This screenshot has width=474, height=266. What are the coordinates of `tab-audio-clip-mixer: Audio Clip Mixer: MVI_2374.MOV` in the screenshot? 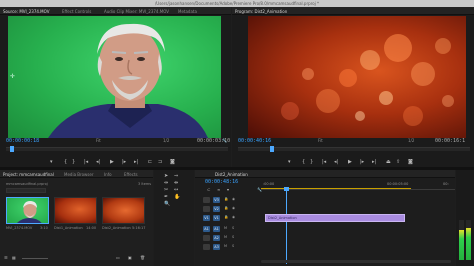 It's located at (136, 11).